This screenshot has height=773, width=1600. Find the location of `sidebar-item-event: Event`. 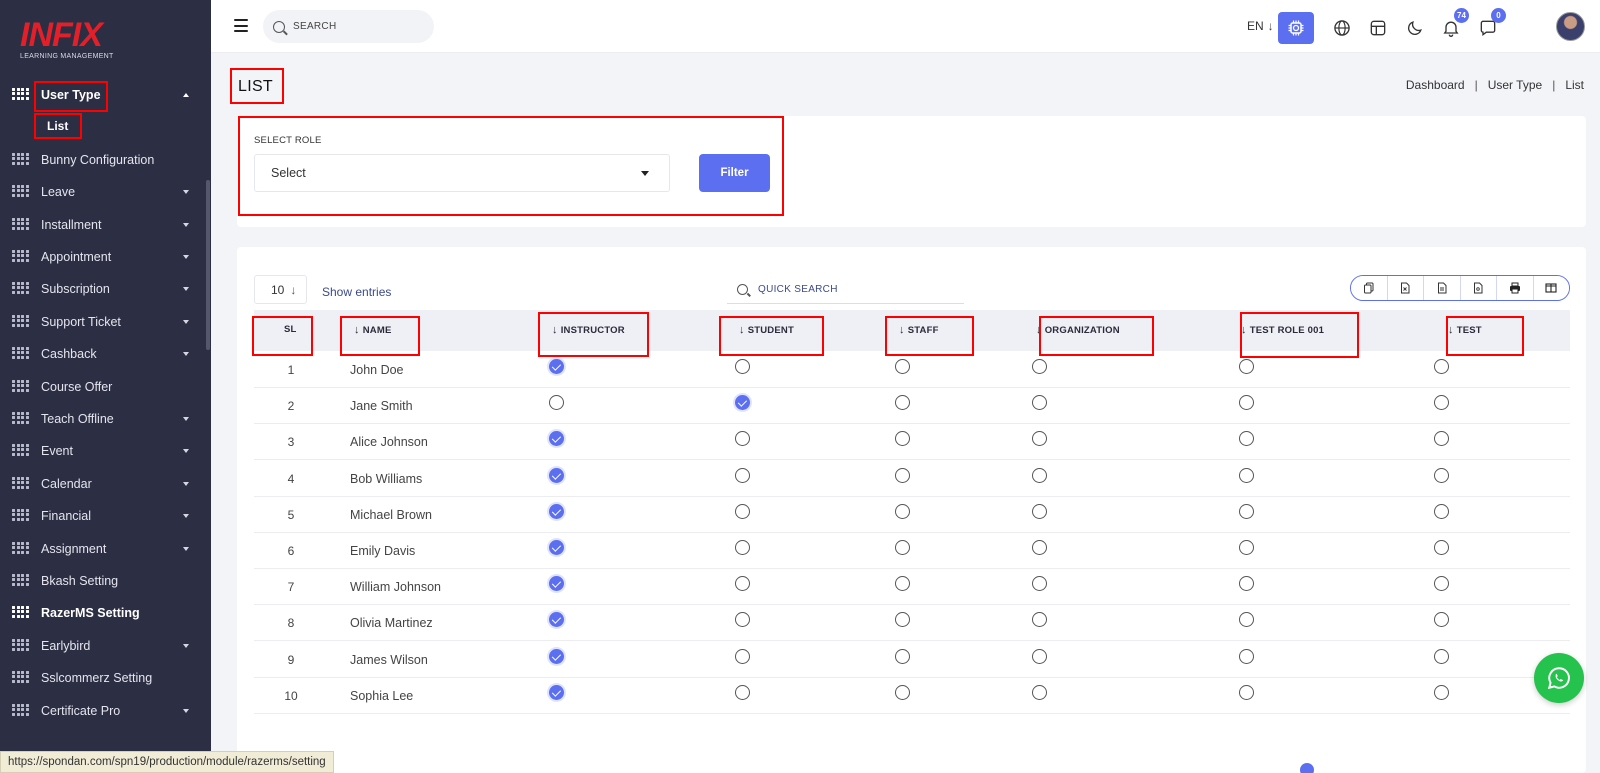

sidebar-item-event: Event is located at coordinates (103, 450).